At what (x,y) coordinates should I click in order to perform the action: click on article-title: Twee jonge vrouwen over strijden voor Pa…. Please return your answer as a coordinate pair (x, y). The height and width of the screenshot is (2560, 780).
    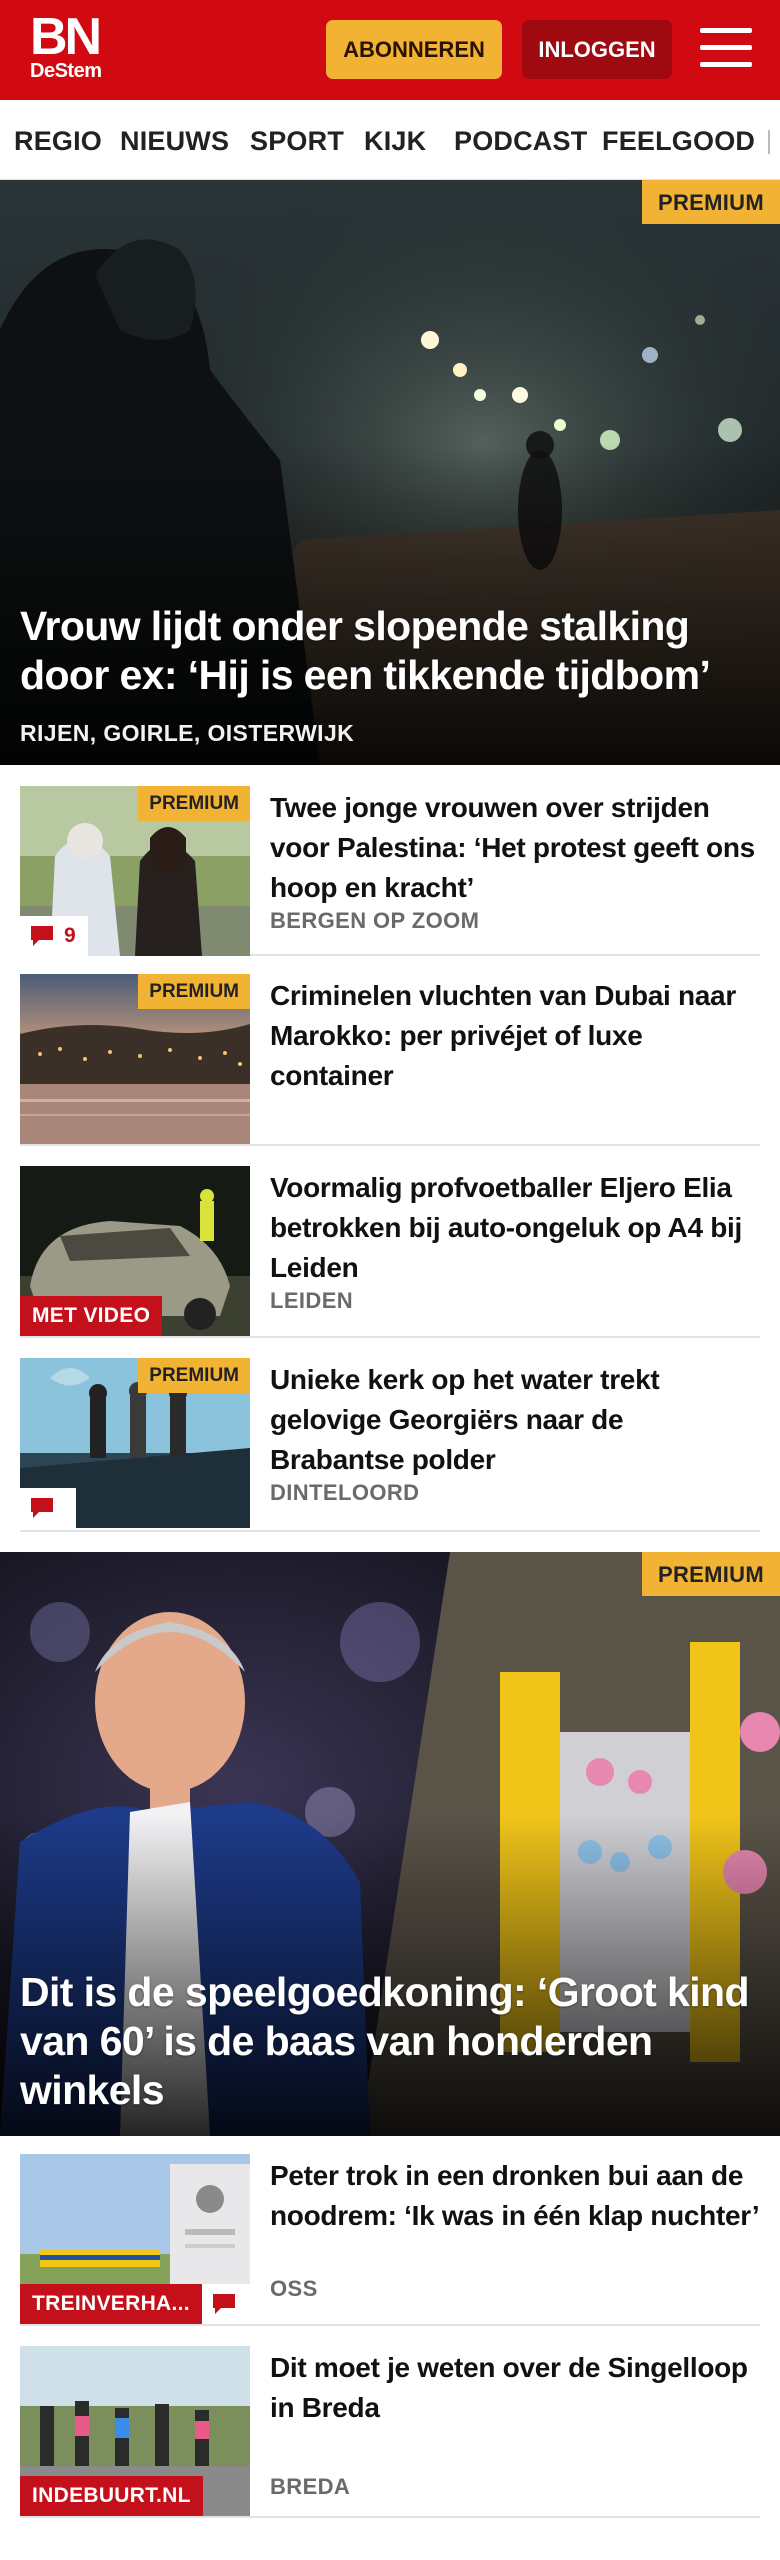
    Looking at the image, I should click on (515, 848).